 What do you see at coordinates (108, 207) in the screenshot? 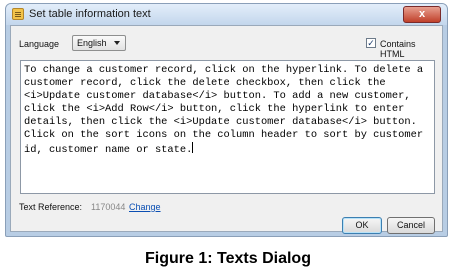
I see `text-reference-value: 1170044` at bounding box center [108, 207].